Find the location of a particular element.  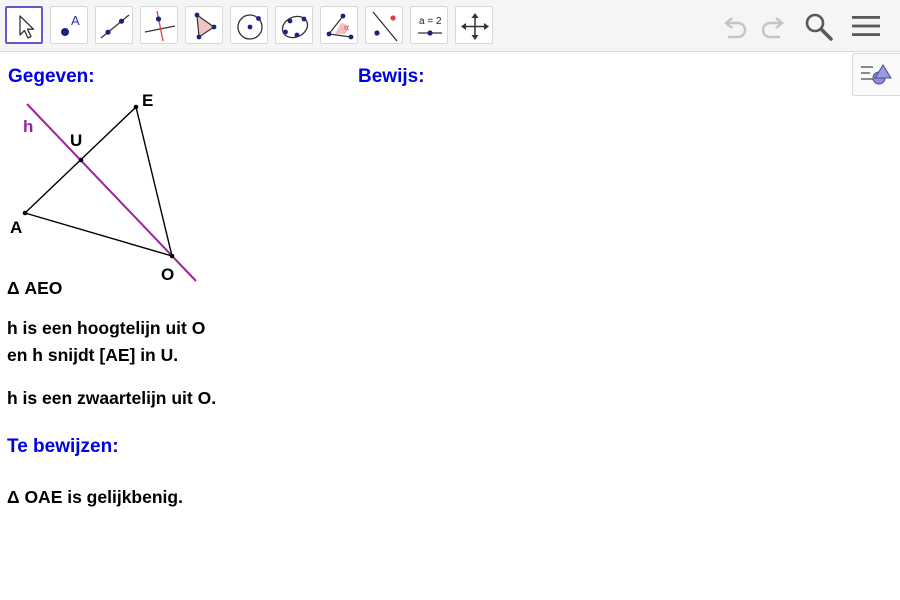

point-tool-glyph: A is located at coordinates (75, 20).